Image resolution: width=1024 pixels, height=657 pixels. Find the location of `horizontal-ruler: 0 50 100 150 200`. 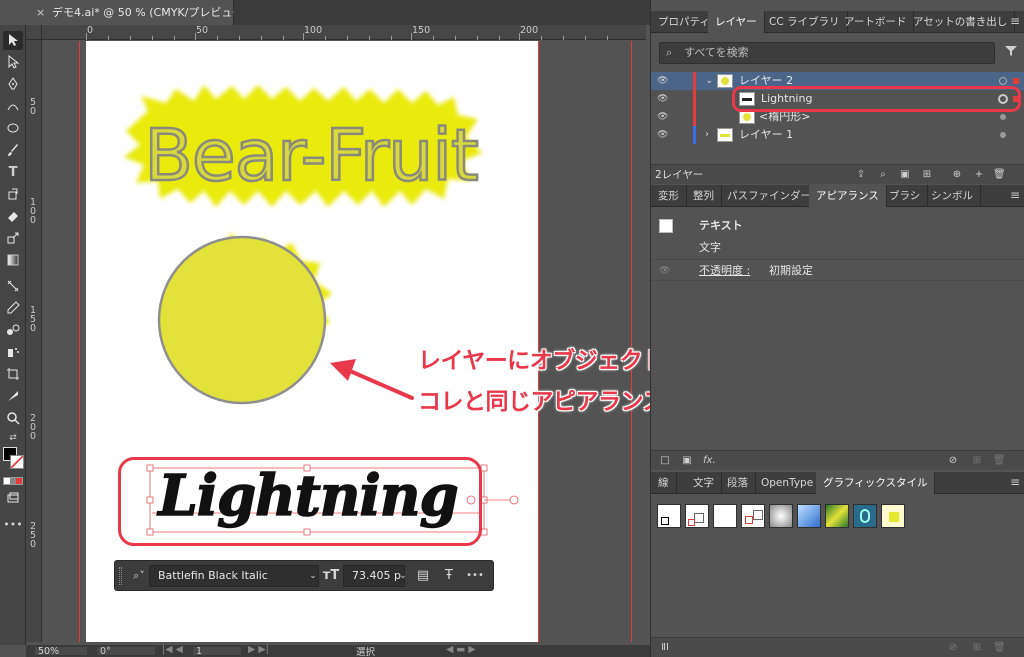

horizontal-ruler: 0 50 100 150 200 is located at coordinates (344, 32).